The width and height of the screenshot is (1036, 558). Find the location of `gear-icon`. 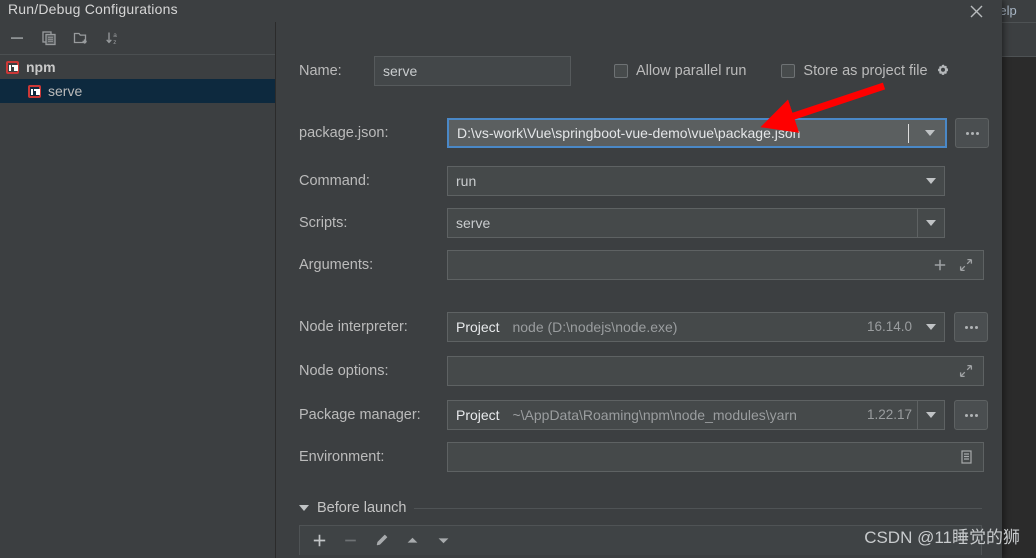

gear-icon is located at coordinates (943, 71).